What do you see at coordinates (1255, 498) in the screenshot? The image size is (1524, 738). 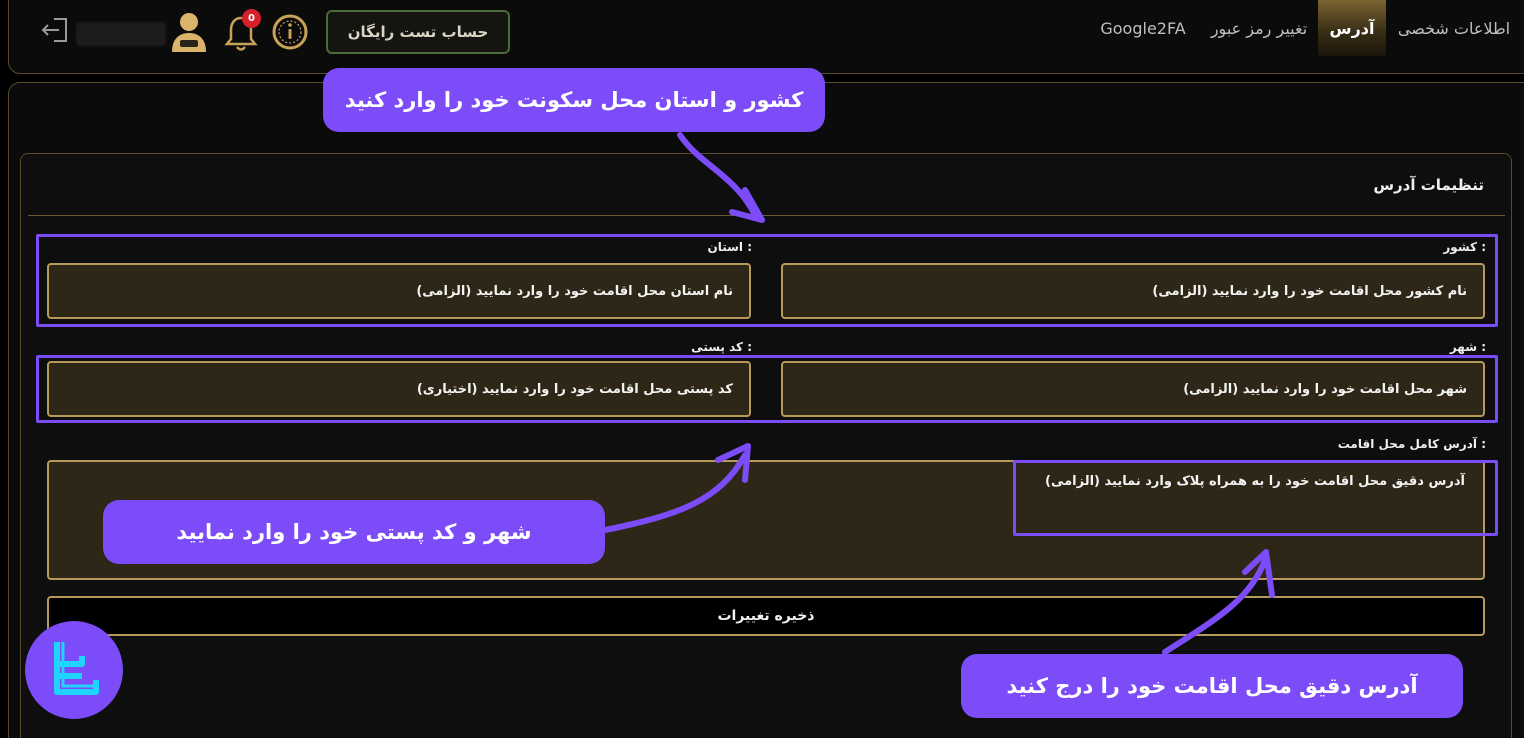 I see `highlight-full-address` at bounding box center [1255, 498].